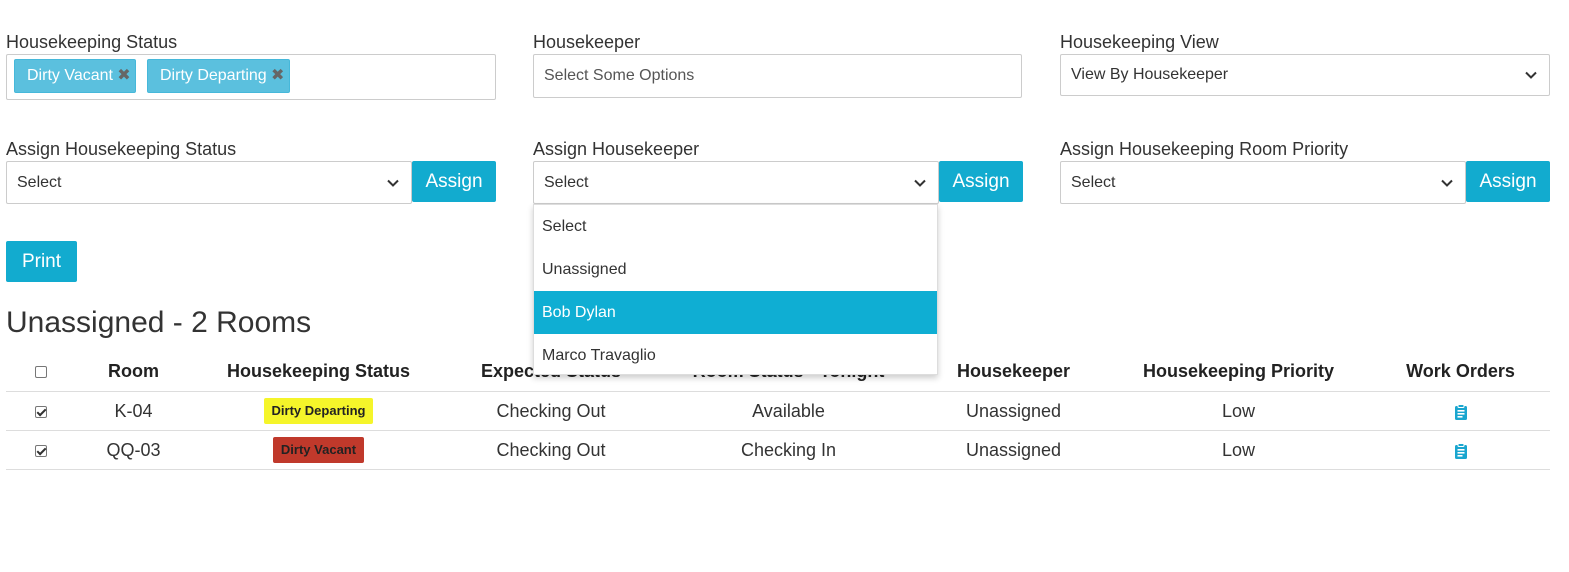  What do you see at coordinates (1263, 182) in the screenshot?
I see `assign-priority-select: Select` at bounding box center [1263, 182].